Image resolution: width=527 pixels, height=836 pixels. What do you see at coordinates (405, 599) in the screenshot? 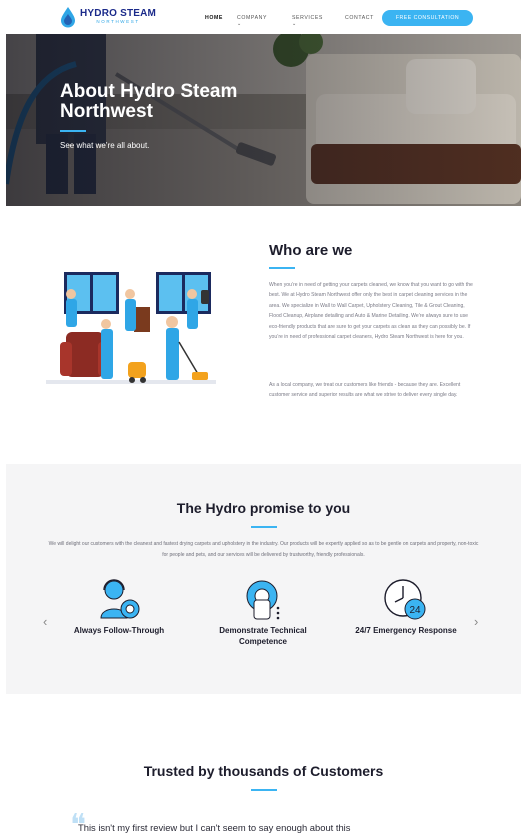
I see `clock-24-icon: 24` at bounding box center [405, 599].